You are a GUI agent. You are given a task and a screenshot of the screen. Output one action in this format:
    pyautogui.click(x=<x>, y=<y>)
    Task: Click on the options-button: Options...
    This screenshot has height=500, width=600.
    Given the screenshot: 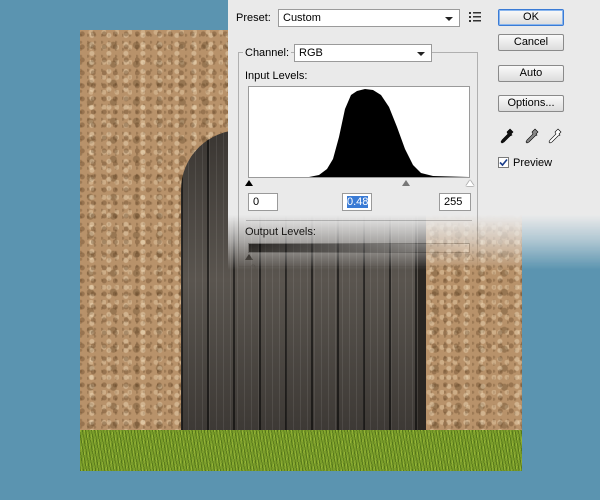 What is the action you would take?
    pyautogui.click(x=531, y=103)
    